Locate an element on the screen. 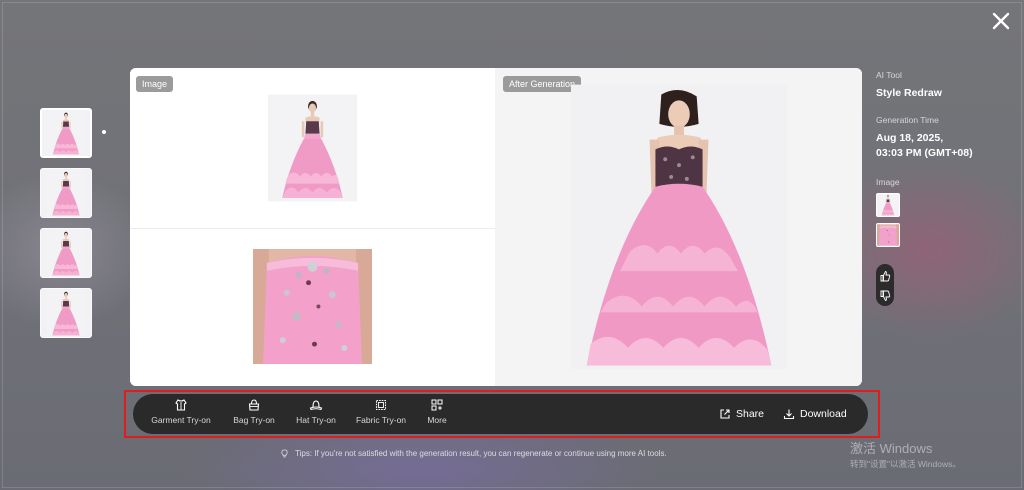 The height and width of the screenshot is (490, 1024). hat-try-on-button: Hat Try-on is located at coordinates (316, 414).